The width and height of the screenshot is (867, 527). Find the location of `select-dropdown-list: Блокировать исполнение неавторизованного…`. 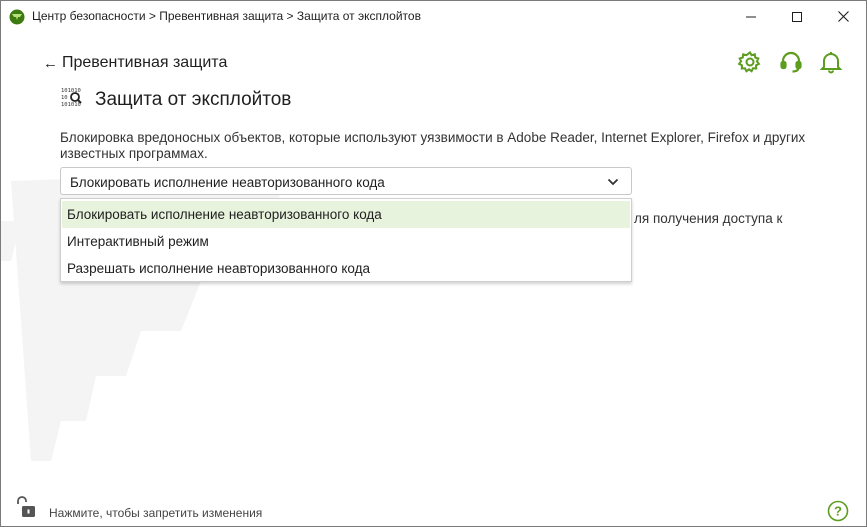

select-dropdown-list: Блокировать исполнение неавторизованного… is located at coordinates (346, 240).